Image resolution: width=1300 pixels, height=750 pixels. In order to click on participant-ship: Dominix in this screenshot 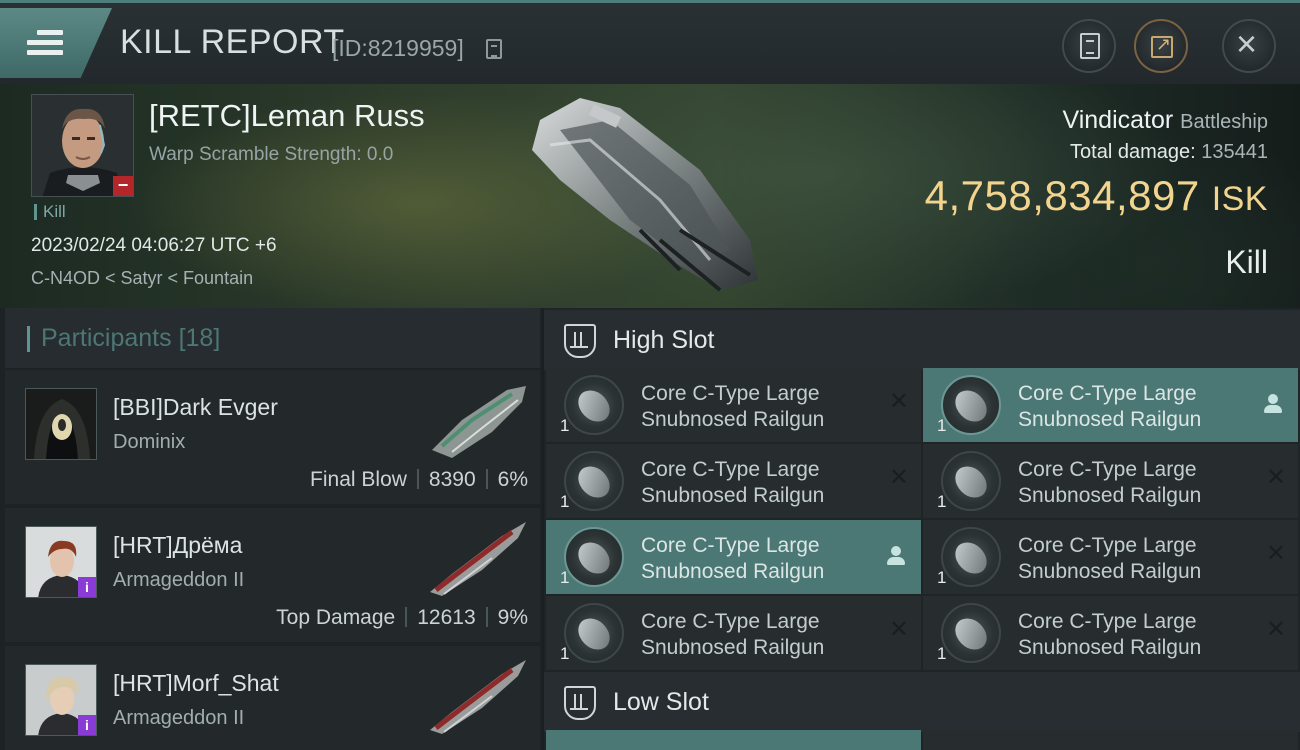, I will do `click(149, 442)`.